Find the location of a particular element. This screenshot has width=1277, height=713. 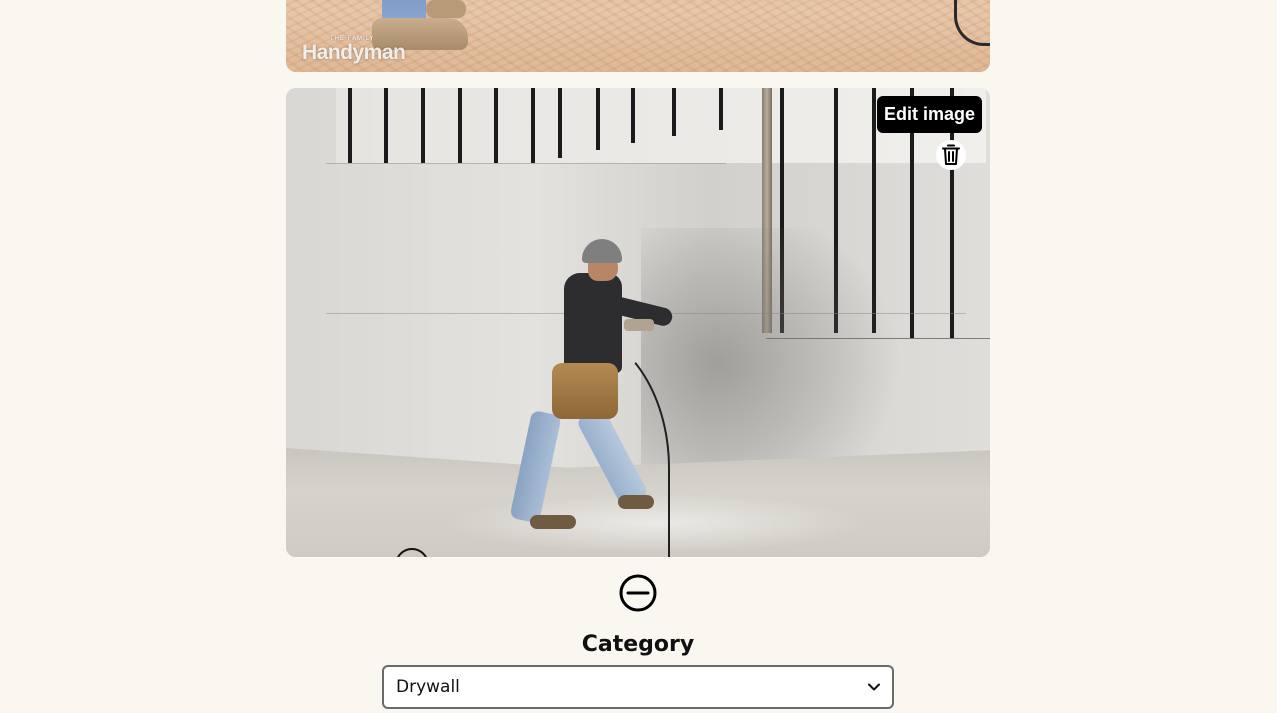

previous-image: THE FAMILY Handyman is located at coordinates (638, 36).